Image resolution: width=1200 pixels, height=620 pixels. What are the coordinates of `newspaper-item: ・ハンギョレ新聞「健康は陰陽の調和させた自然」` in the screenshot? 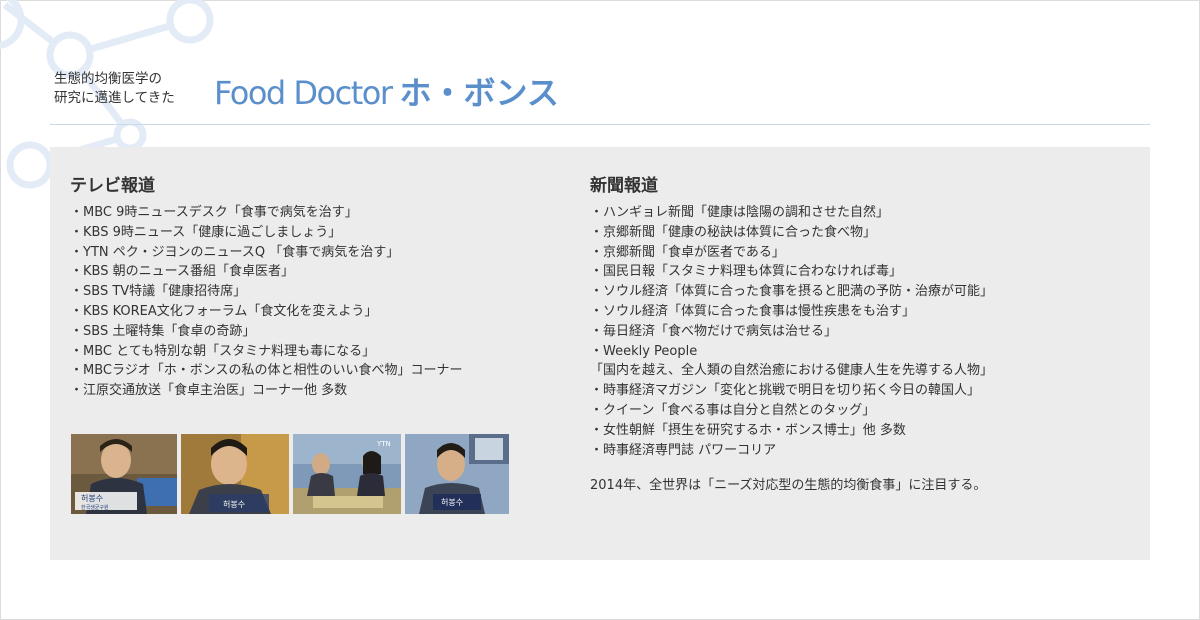 It's located at (740, 212).